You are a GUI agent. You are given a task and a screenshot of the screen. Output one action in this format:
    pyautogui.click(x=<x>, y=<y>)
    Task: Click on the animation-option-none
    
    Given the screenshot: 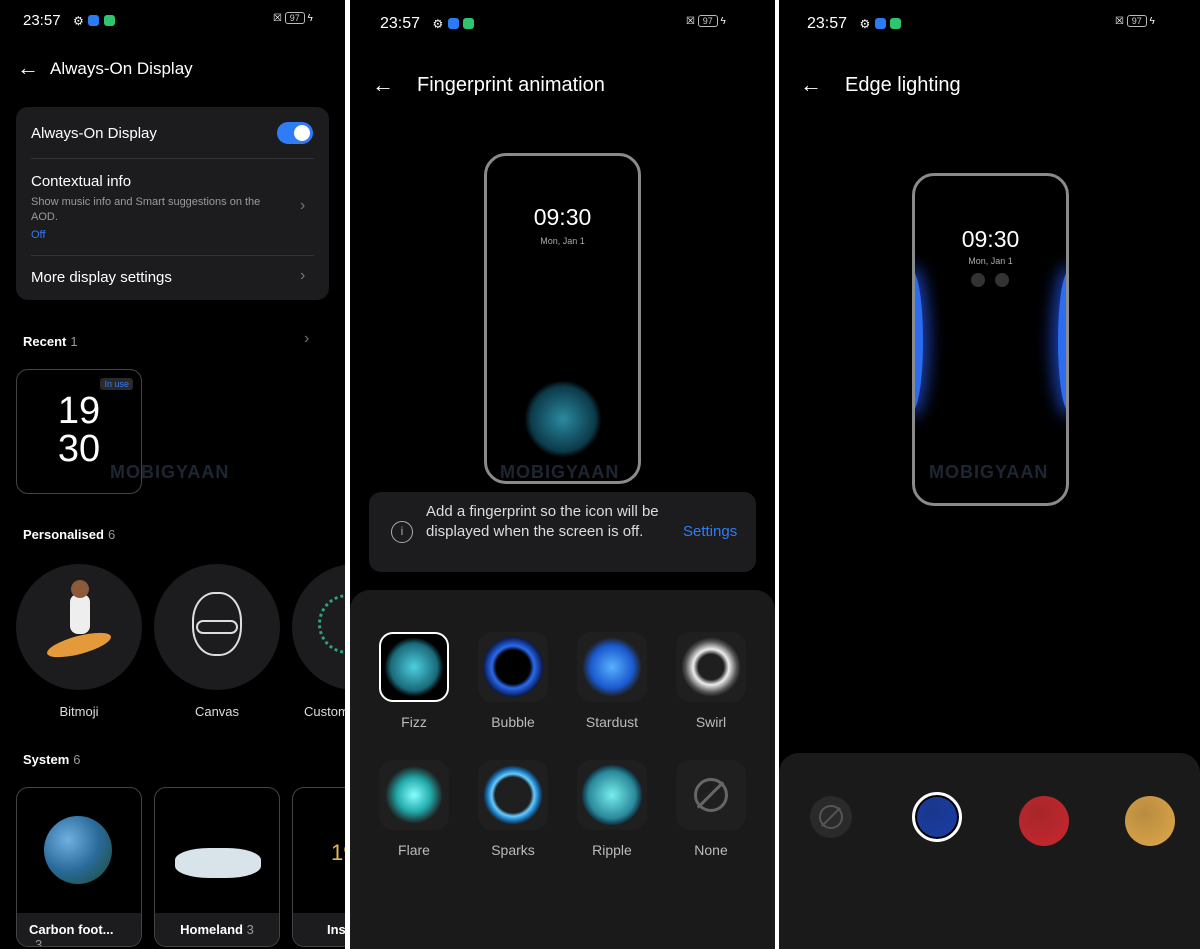 What is the action you would take?
    pyautogui.click(x=711, y=795)
    